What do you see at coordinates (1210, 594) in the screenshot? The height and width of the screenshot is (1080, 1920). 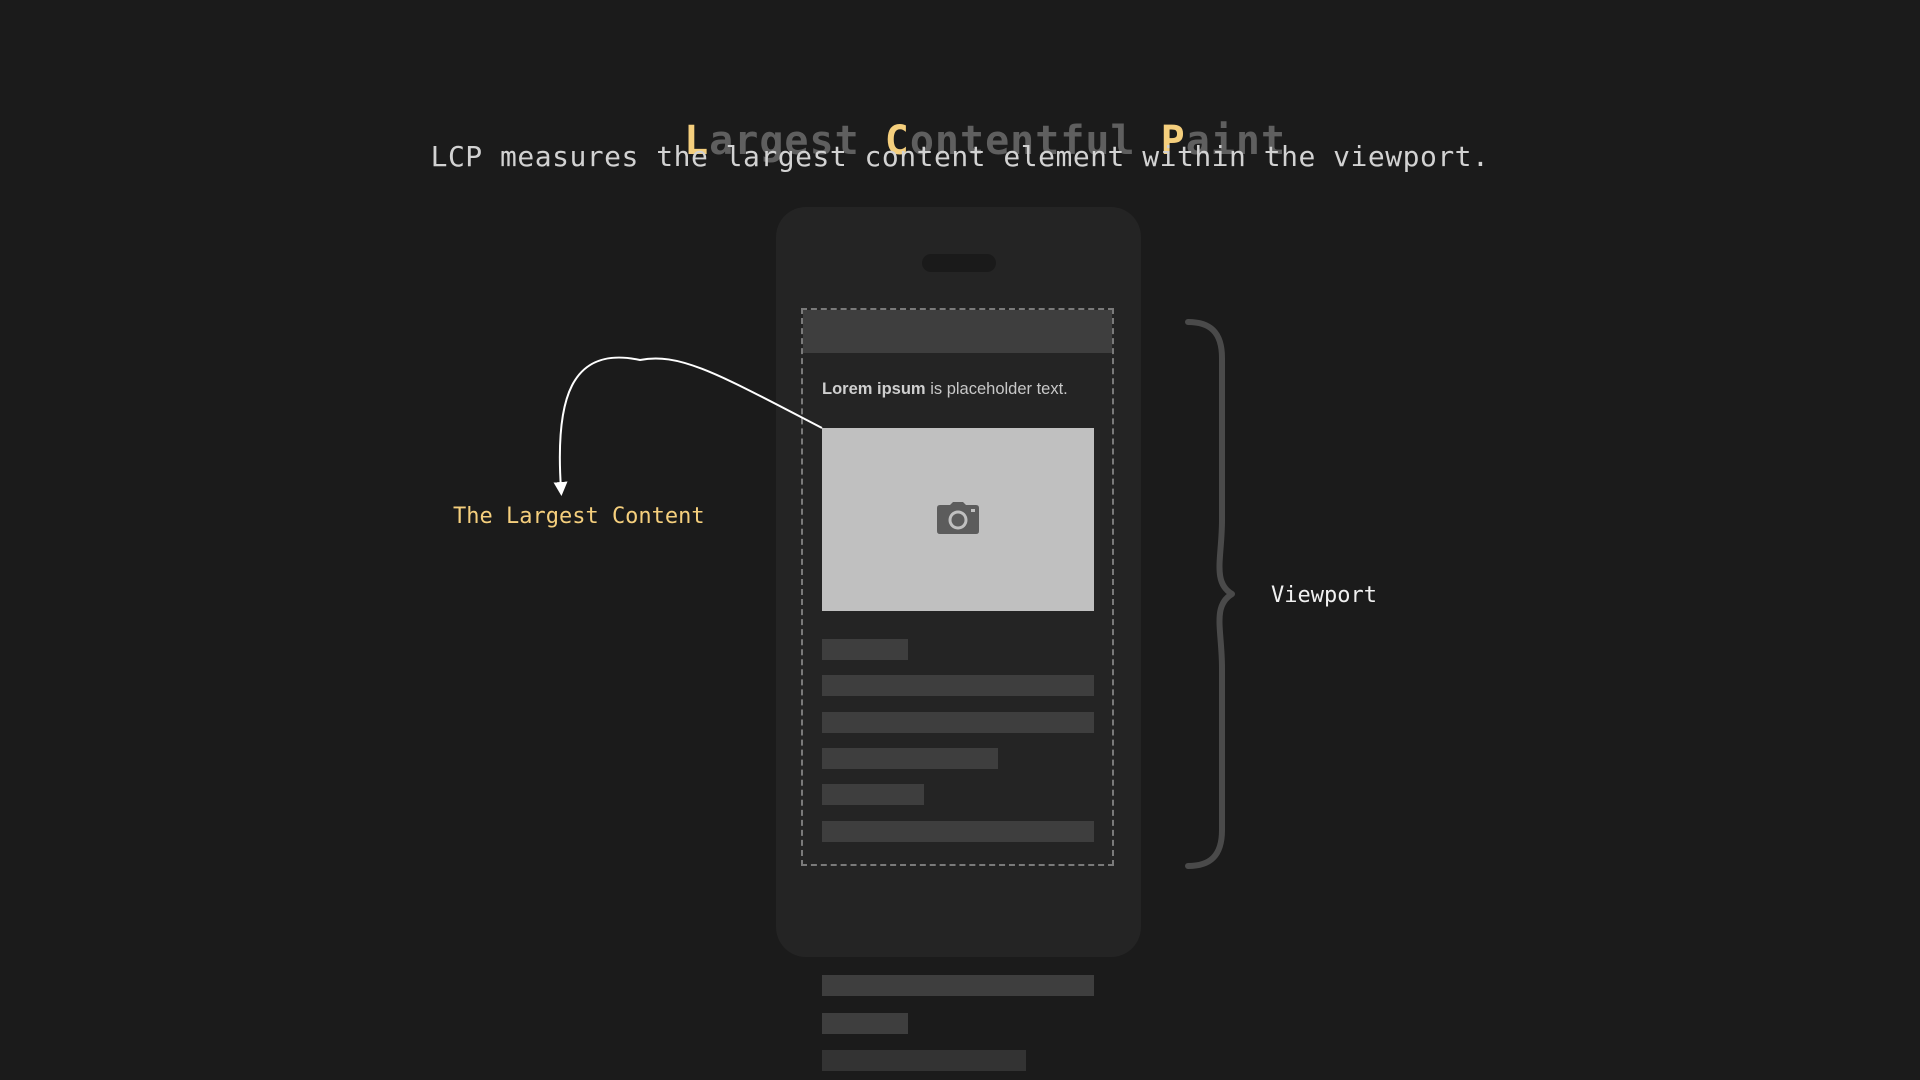 I see `viewport-brace` at bounding box center [1210, 594].